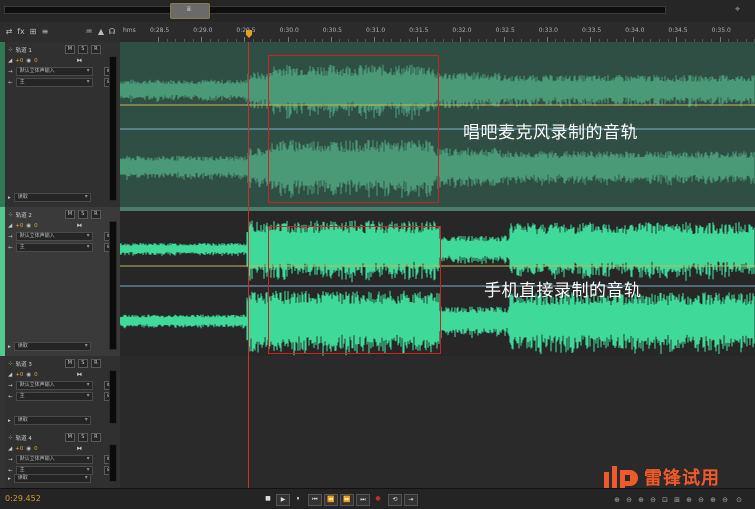 The image size is (755, 509). I want to click on play-button: ▶, so click(283, 500).